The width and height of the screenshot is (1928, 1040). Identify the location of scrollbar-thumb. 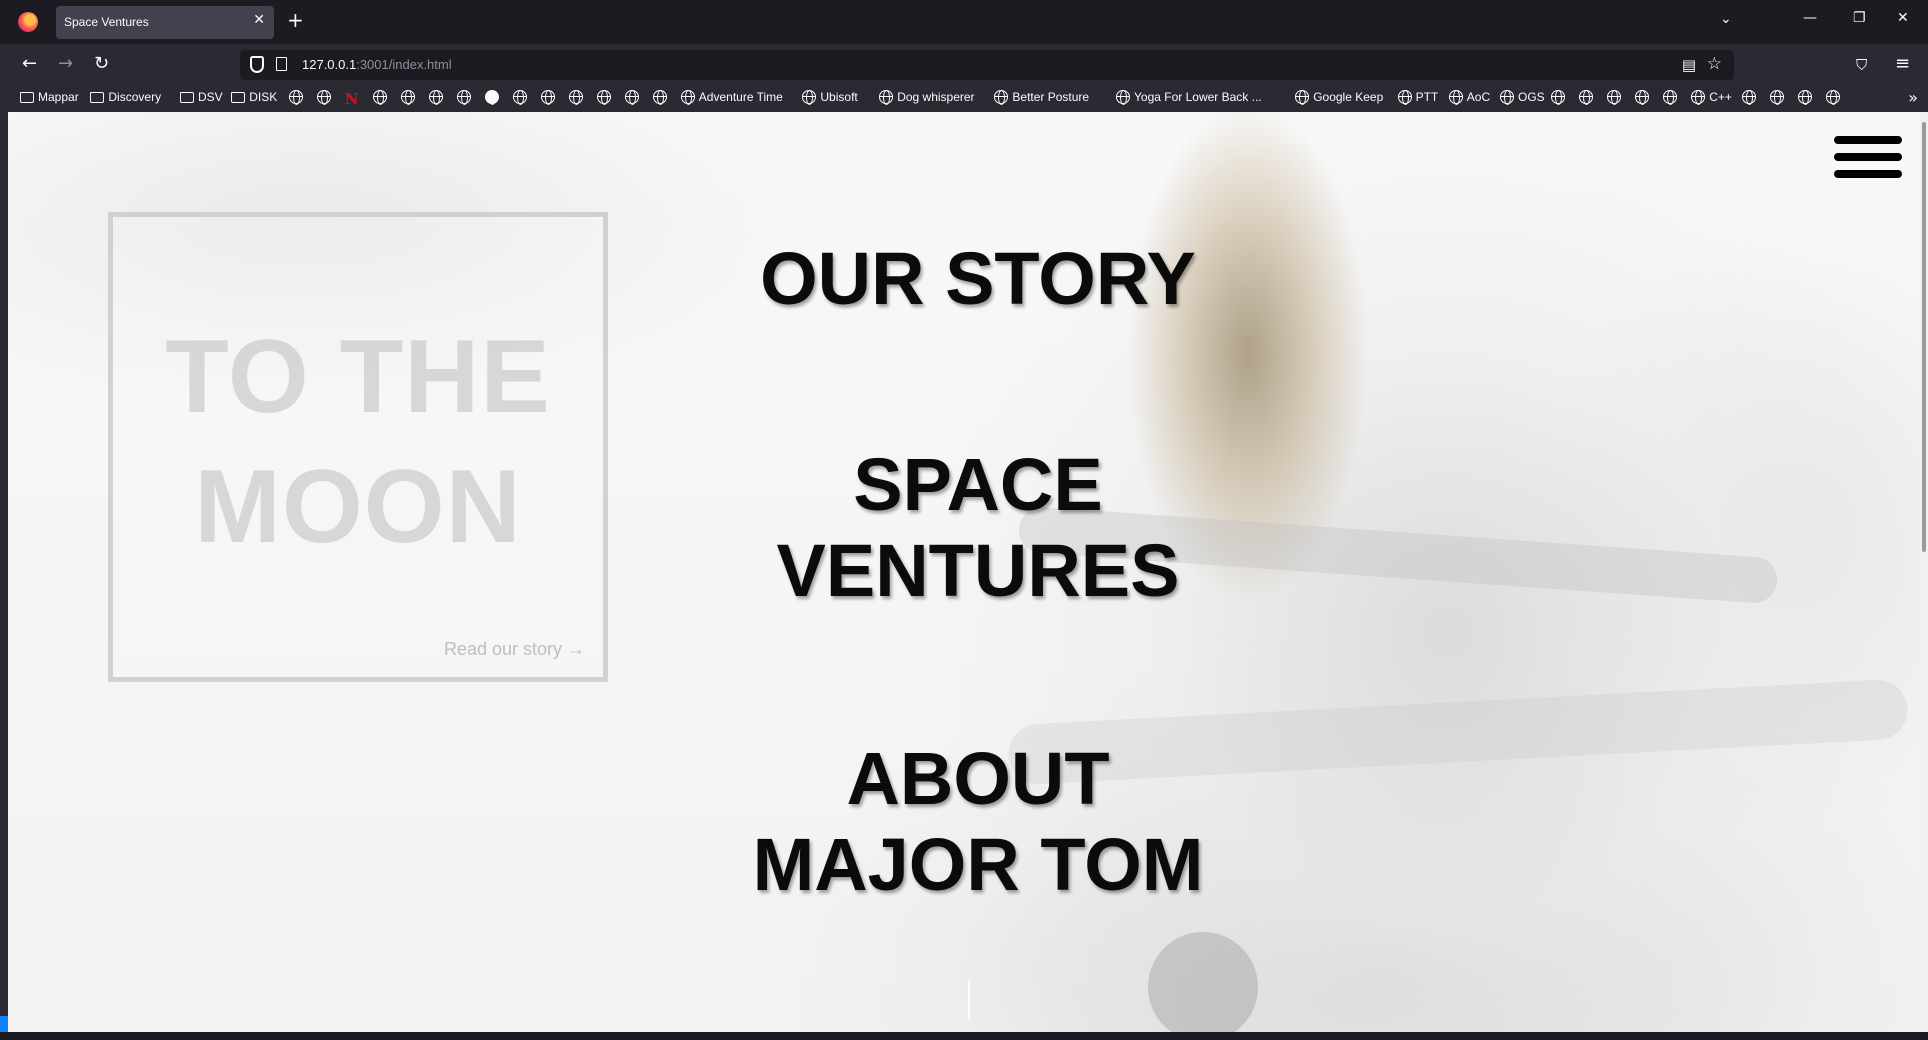
(1924, 337).